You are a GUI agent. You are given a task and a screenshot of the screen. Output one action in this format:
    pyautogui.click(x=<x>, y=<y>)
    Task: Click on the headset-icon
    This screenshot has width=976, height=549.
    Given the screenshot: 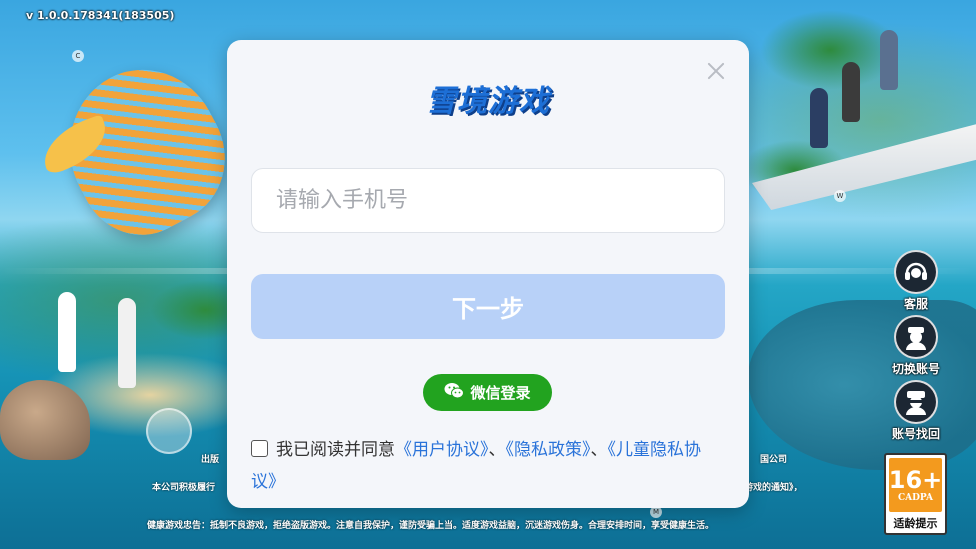 What is the action you would take?
    pyautogui.click(x=916, y=272)
    